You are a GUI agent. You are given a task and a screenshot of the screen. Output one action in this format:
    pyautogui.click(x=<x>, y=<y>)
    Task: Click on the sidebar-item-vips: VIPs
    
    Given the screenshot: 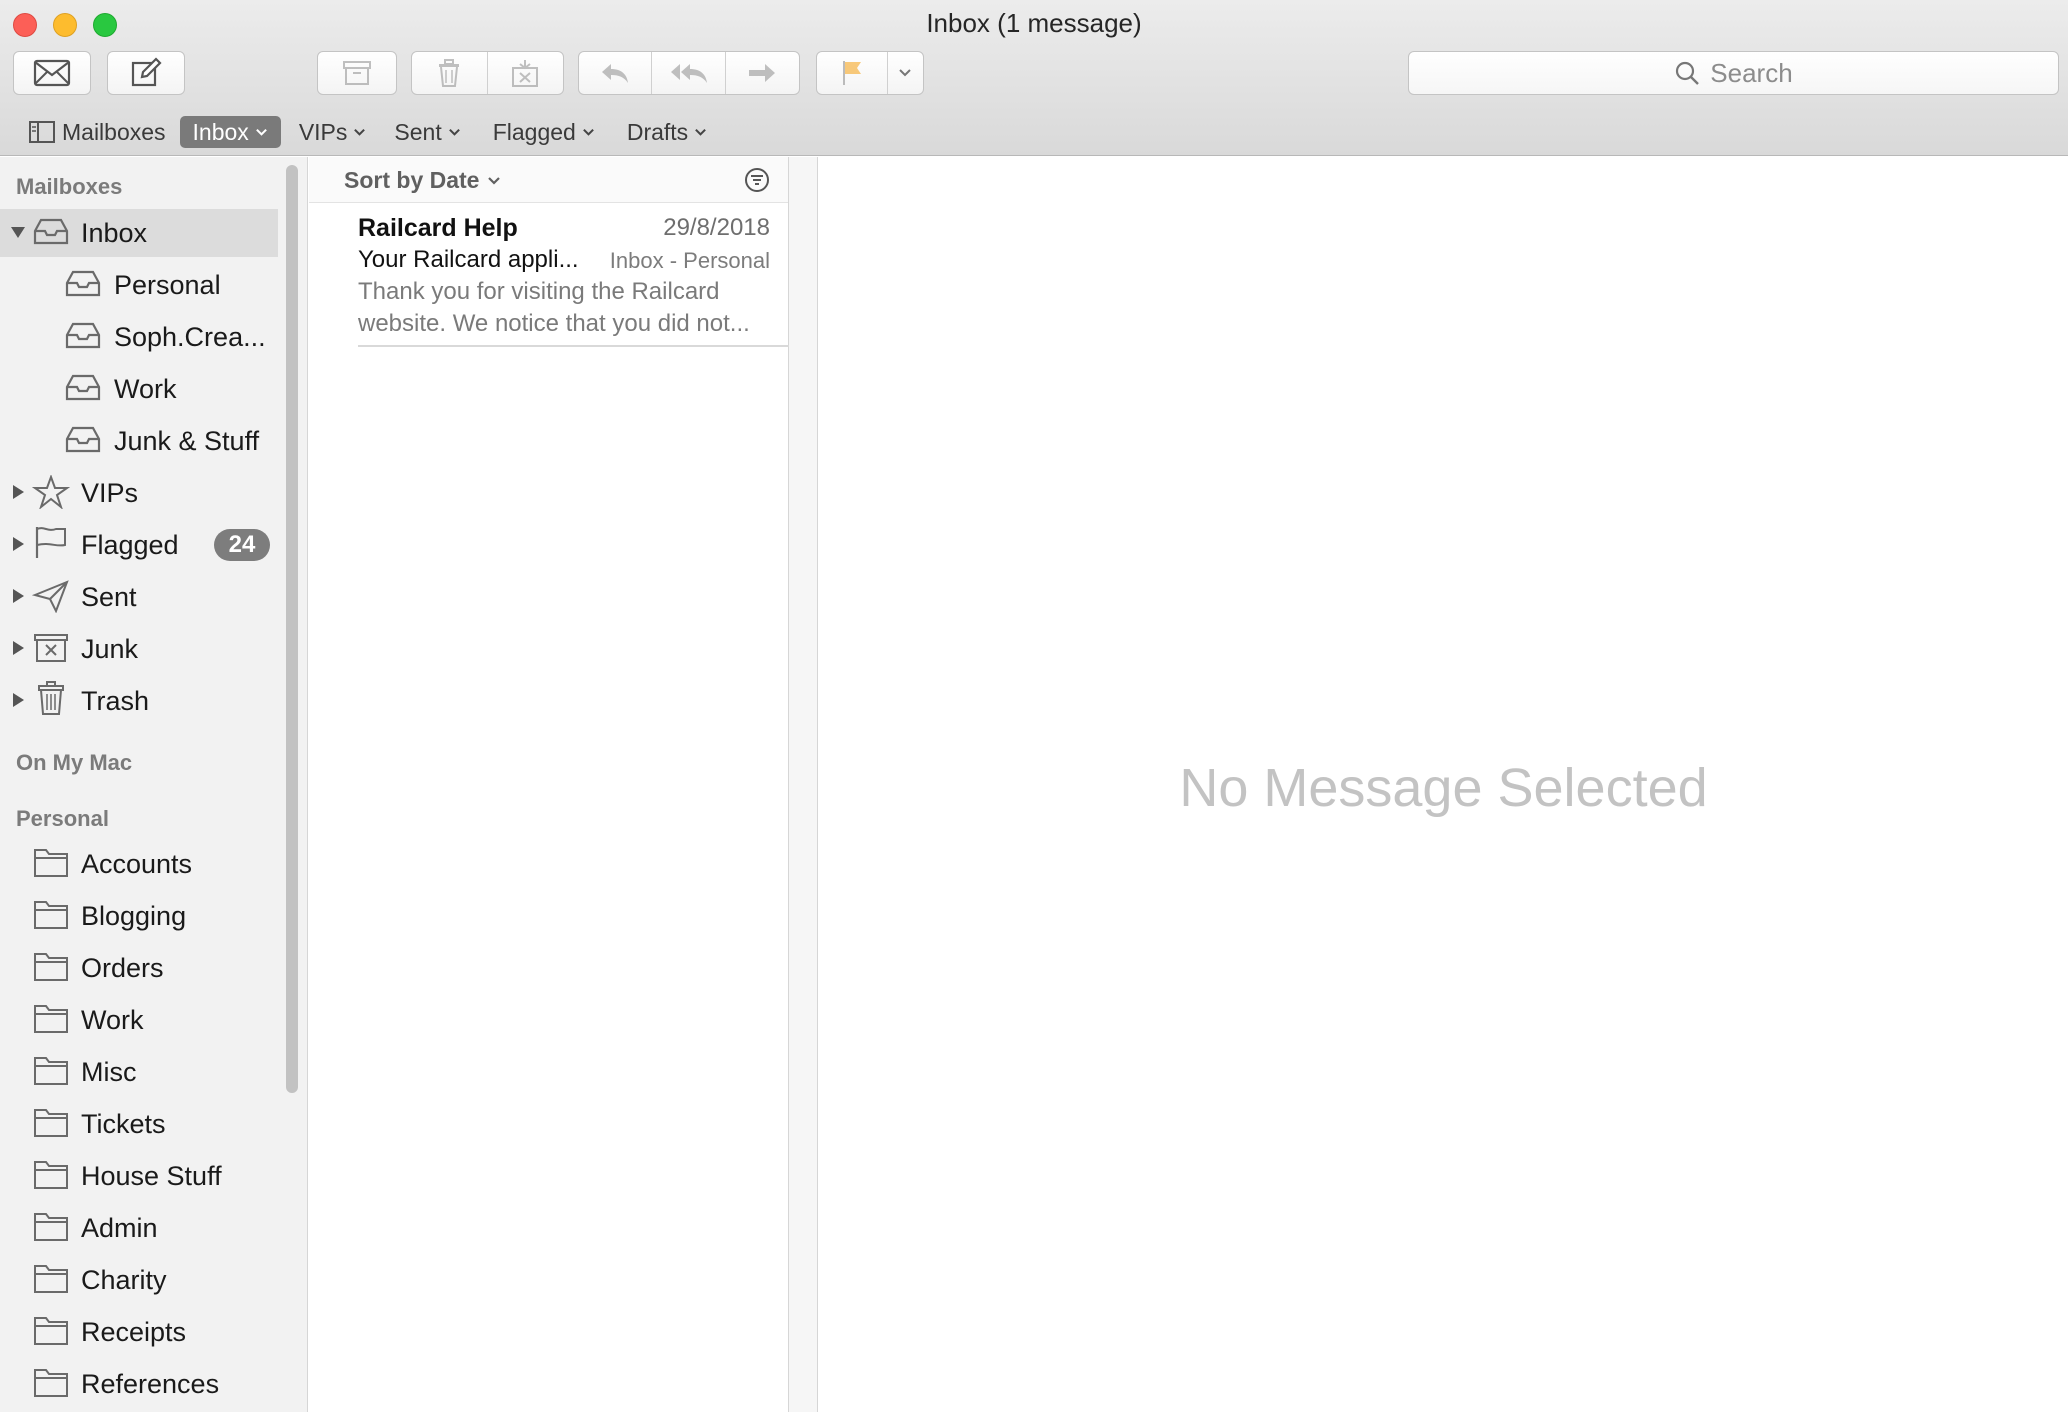 What is the action you would take?
    pyautogui.click(x=139, y=493)
    